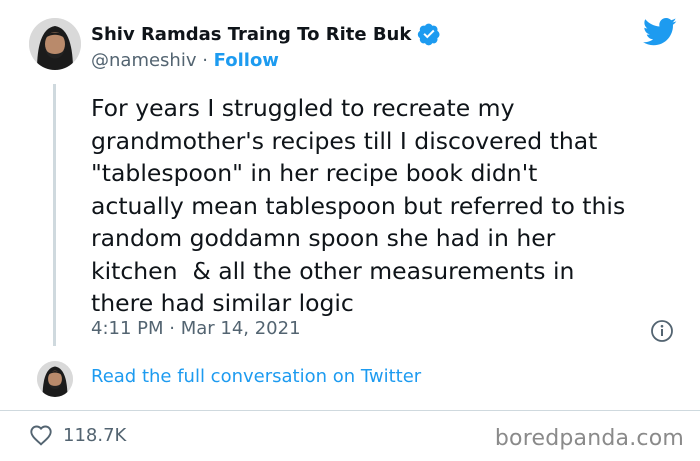  Describe the element at coordinates (127, 328) in the screenshot. I see `tweet-time: 4:11 PM` at that location.